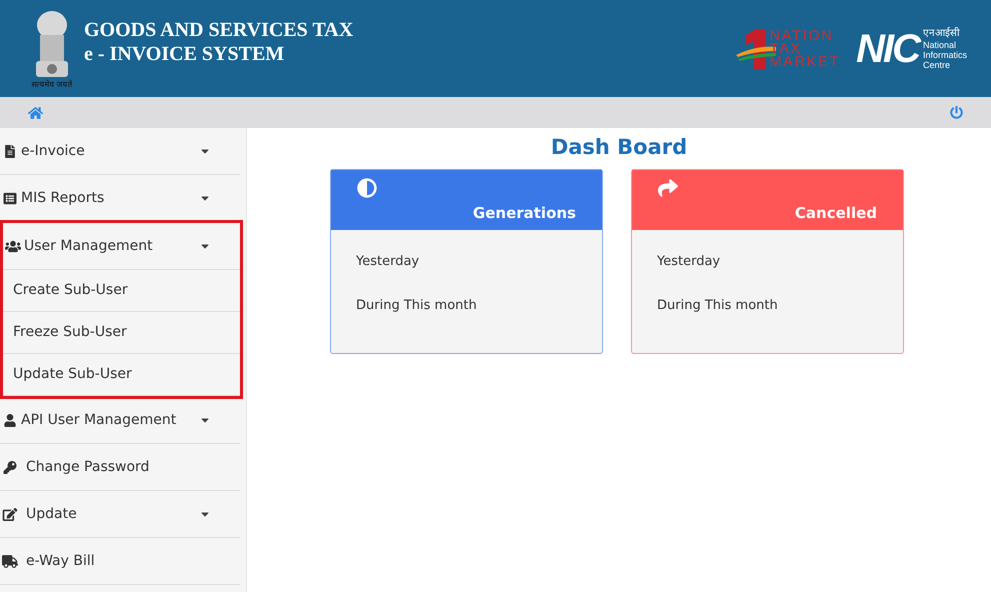 This screenshot has width=991, height=592. Describe the element at coordinates (121, 333) in the screenshot. I see `submenu-item: Freeze Sub-User` at that location.